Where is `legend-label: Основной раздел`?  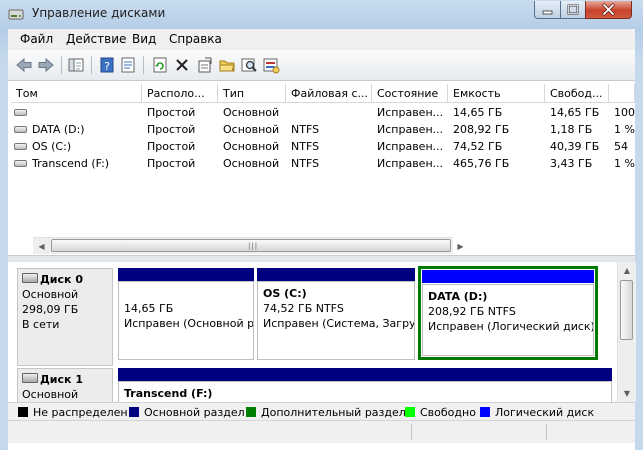
legend-label: Основной раздел is located at coordinates (194, 412).